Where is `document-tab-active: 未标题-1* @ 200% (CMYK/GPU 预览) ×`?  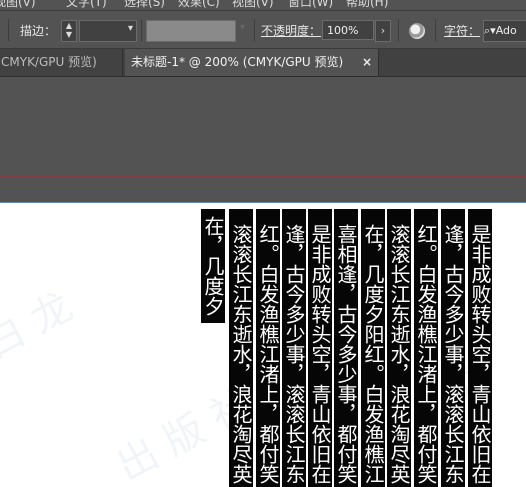 document-tab-active: 未标题-1* @ 200% (CMYK/GPU 预览) × is located at coordinates (252, 62).